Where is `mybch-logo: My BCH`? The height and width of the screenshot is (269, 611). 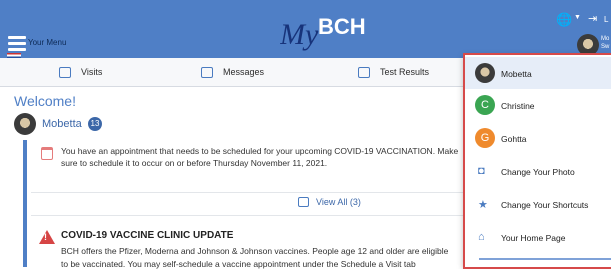 mybch-logo: My BCH is located at coordinates (330, 30).